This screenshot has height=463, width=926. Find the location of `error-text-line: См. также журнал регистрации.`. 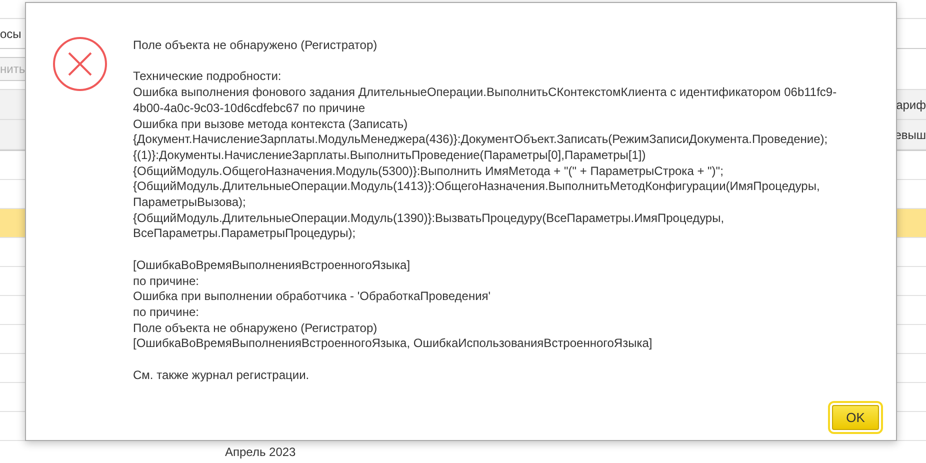

error-text-line: См. также журнал регистрации. is located at coordinates (221, 376).